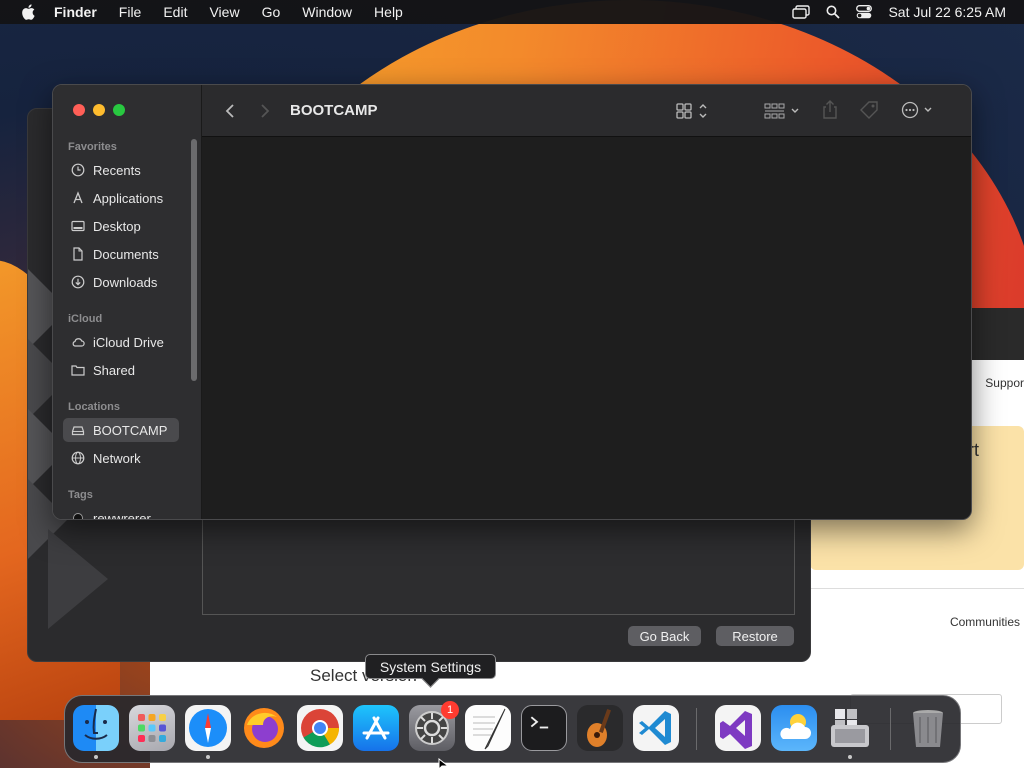 The image size is (1024, 768). Describe the element at coordinates (75, 12) in the screenshot. I see `menu-app-name: Finder` at that location.